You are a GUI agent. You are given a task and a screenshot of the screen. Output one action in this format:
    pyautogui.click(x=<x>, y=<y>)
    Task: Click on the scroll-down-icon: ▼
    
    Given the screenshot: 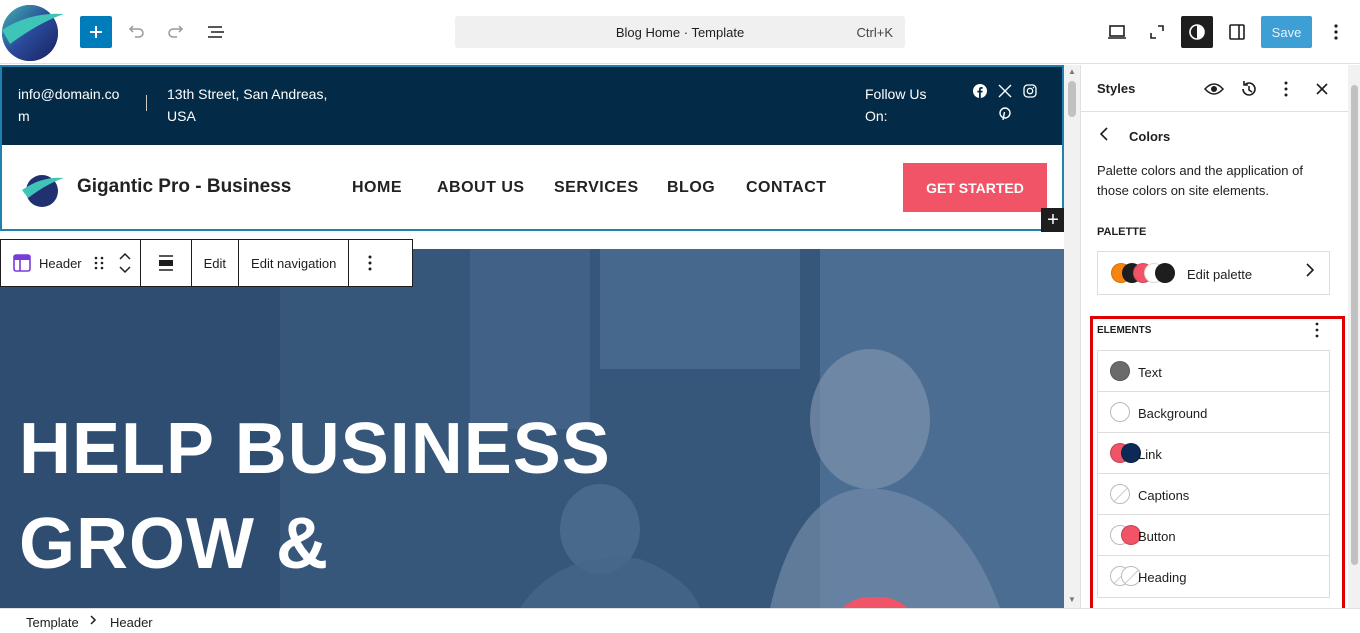 What is the action you would take?
    pyautogui.click(x=1072, y=599)
    